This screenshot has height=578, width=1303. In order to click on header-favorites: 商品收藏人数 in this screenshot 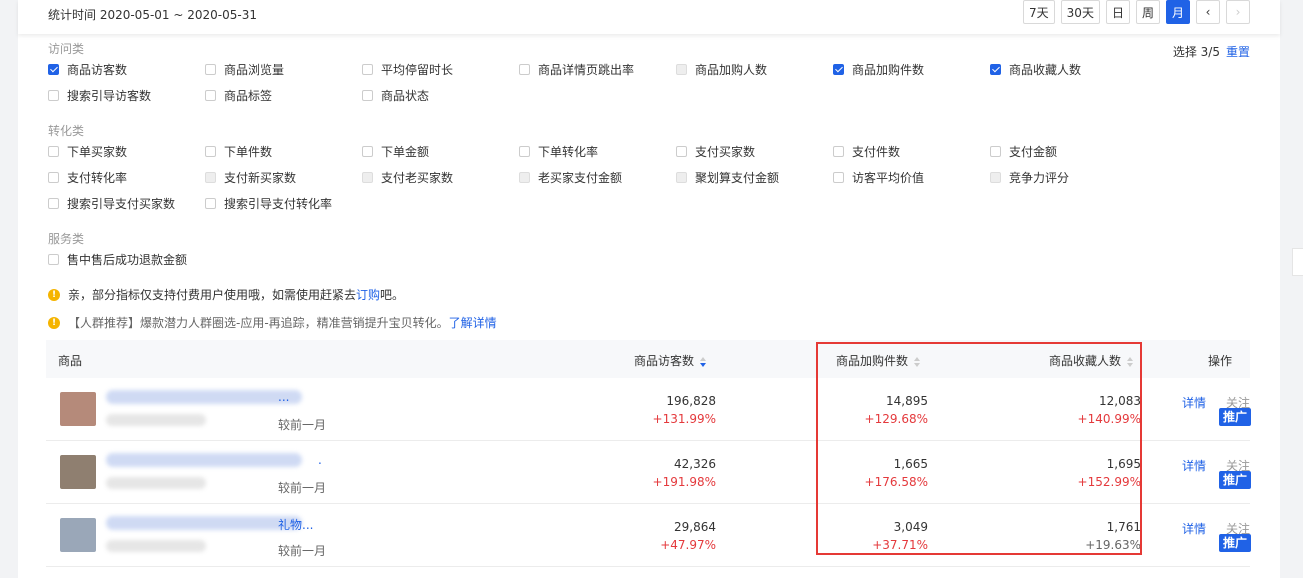, I will do `click(1091, 360)`.